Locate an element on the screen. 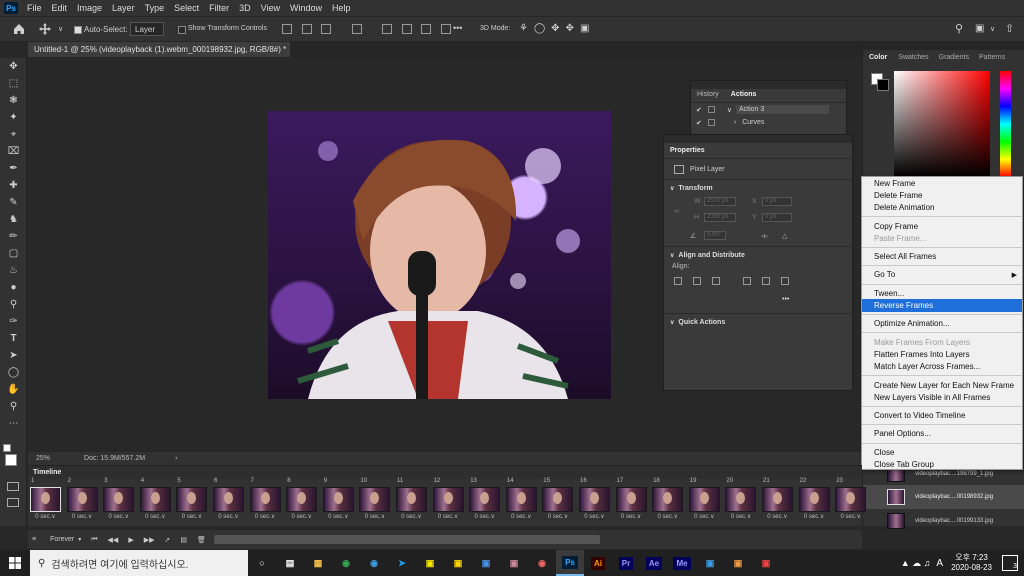 The width and height of the screenshot is (1024, 576). path-selection-icon: ➤ is located at coordinates (13, 355).